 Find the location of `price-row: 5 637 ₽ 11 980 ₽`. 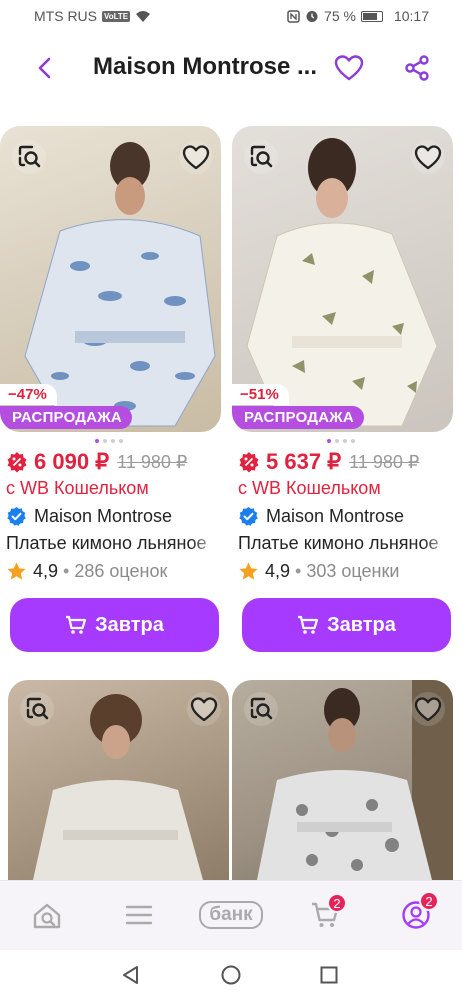

price-row: 5 637 ₽ 11 980 ₽ is located at coordinates (328, 462).